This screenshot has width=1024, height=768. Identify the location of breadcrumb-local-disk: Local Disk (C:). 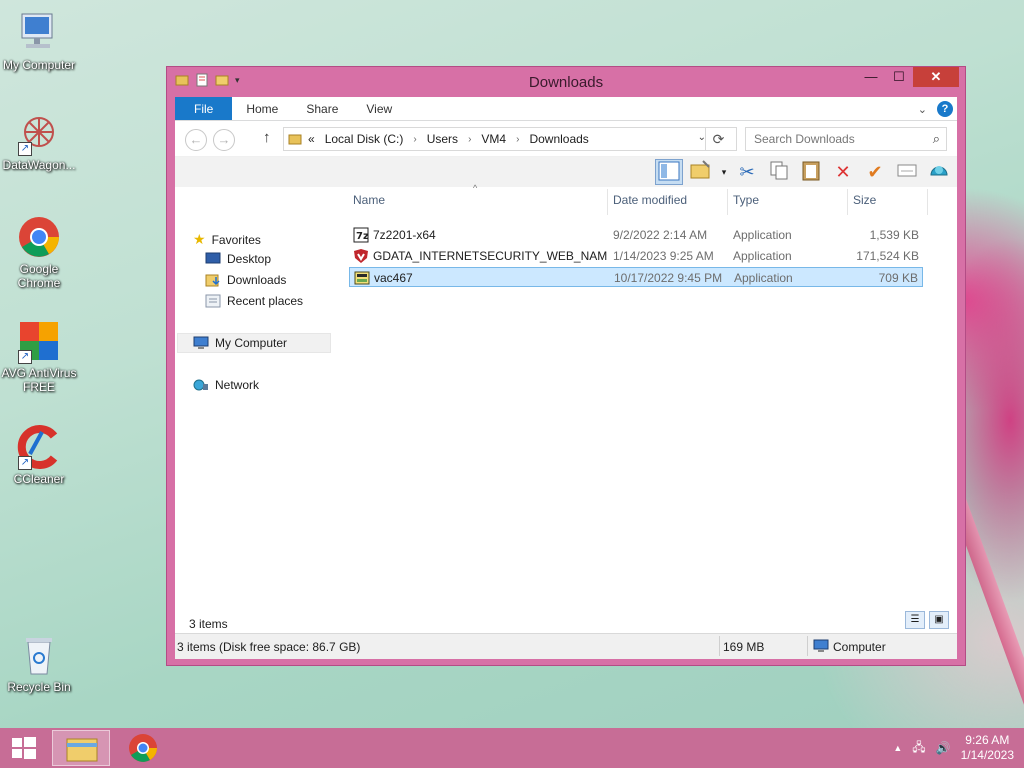
(364, 139).